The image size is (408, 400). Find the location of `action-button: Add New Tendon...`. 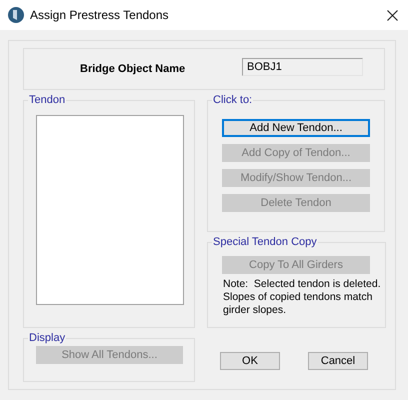

action-button: Add New Tendon... is located at coordinates (296, 128).